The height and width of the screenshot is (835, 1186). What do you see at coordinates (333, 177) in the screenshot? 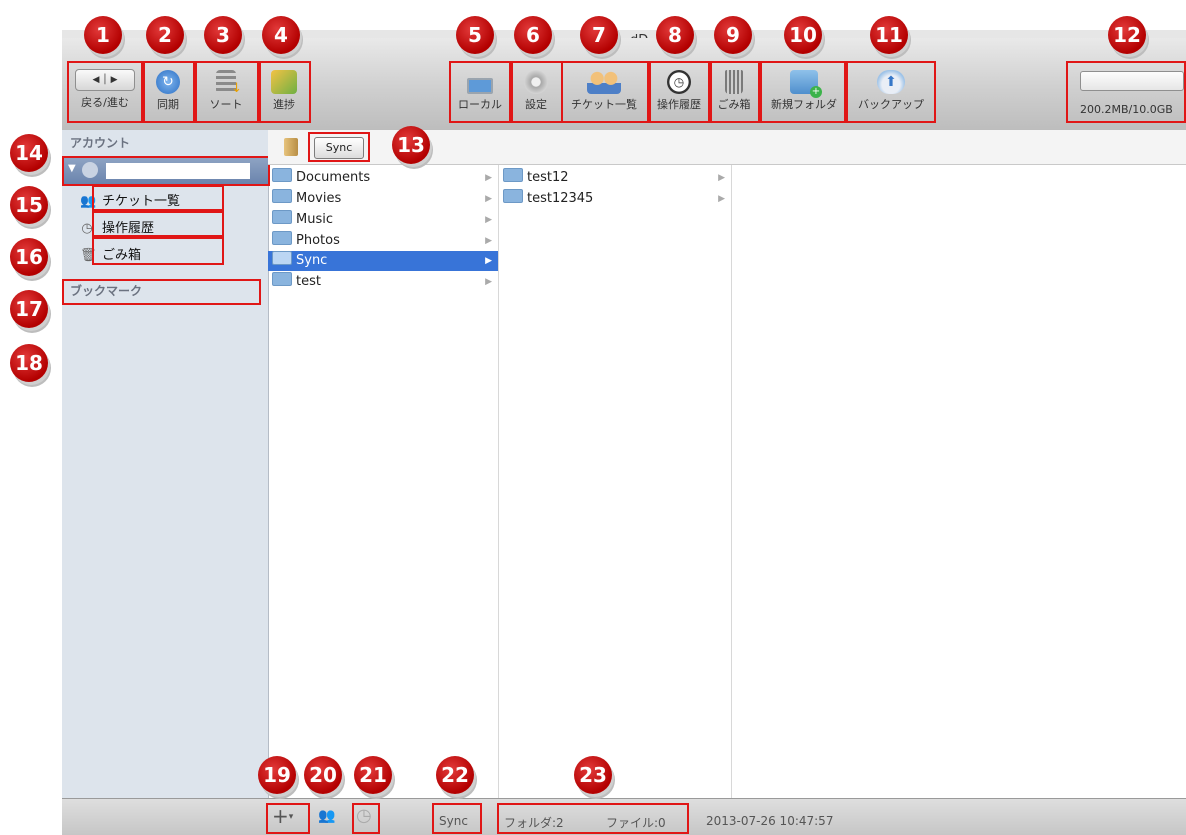
I see `folder-name: Documents` at bounding box center [333, 177].